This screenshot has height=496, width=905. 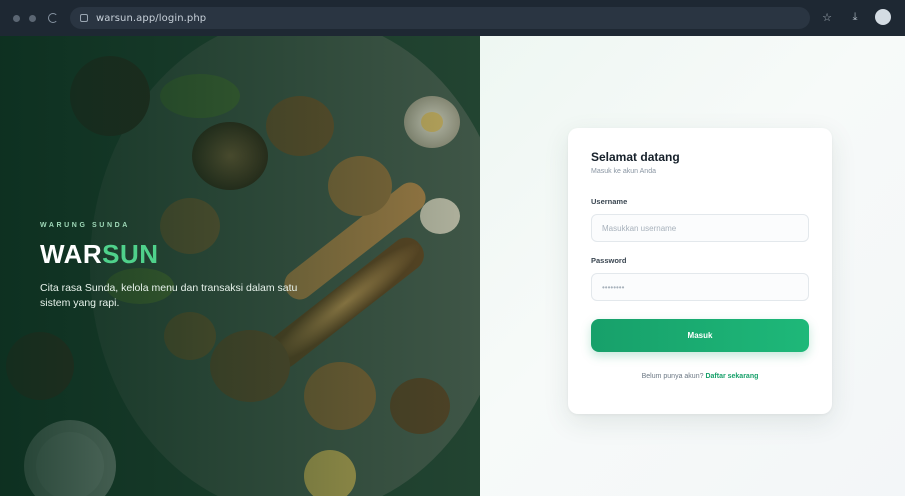 I want to click on star-icon: ☆, so click(x=827, y=17).